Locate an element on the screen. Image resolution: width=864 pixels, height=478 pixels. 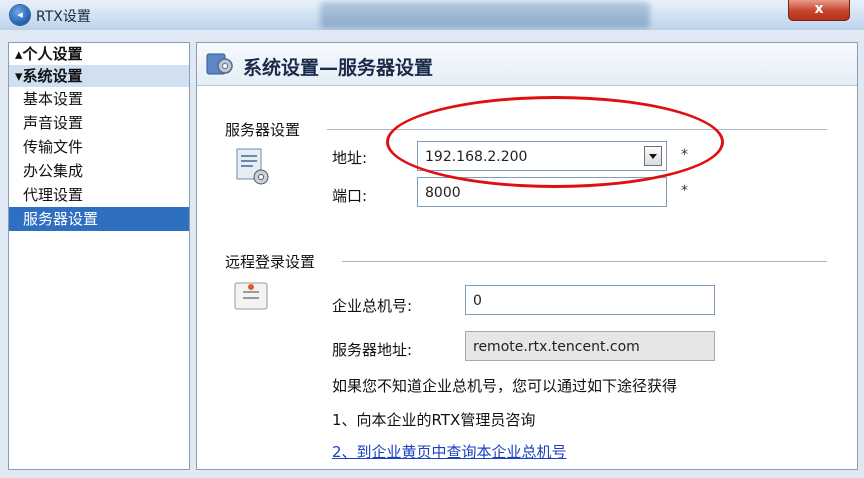
address-value: 192.168.2.200 is located at coordinates (476, 157).